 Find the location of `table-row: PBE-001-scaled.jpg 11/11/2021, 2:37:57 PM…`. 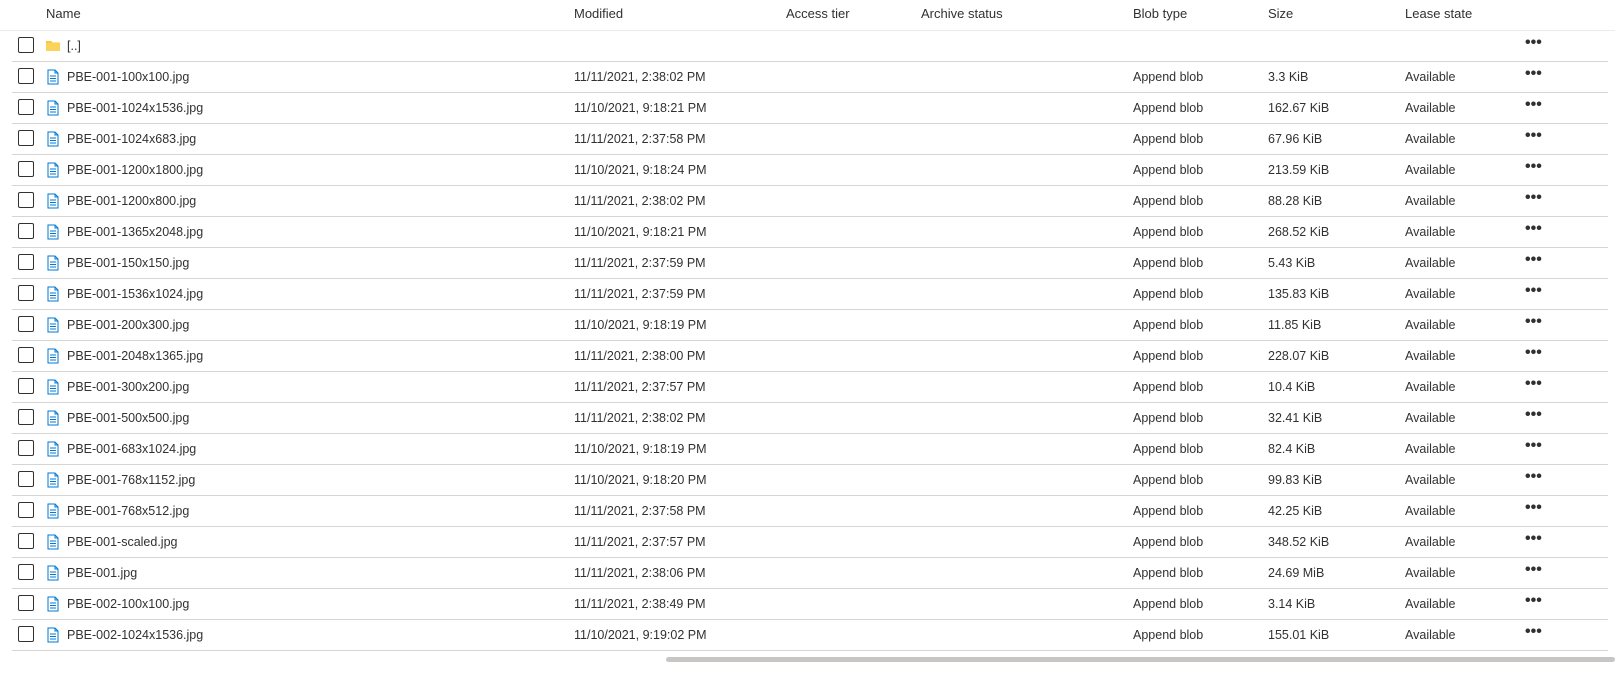

table-row: PBE-001-scaled.jpg 11/11/2021, 2:37:57 PM… is located at coordinates (810, 542).